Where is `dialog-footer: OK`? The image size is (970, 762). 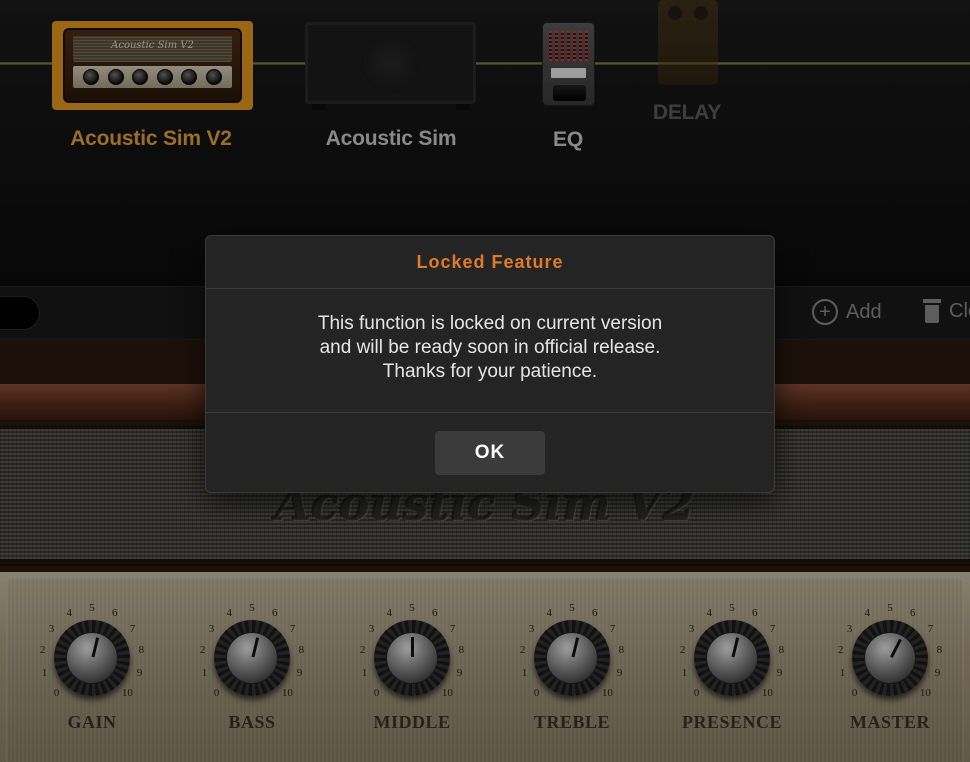
dialog-footer: OK is located at coordinates (490, 452).